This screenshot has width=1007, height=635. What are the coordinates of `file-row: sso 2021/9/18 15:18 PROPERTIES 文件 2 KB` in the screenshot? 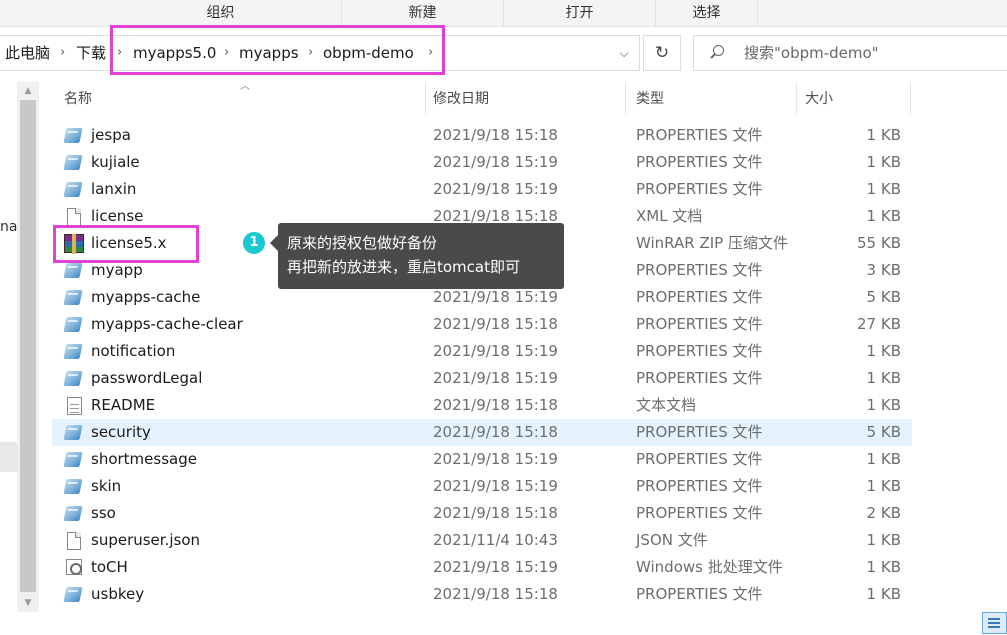 It's located at (482, 513).